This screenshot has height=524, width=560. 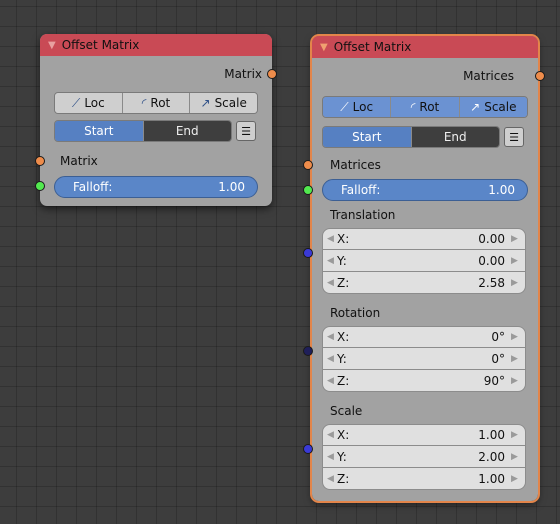 What do you see at coordinates (308, 449) in the screenshot?
I see `scale-input-socket` at bounding box center [308, 449].